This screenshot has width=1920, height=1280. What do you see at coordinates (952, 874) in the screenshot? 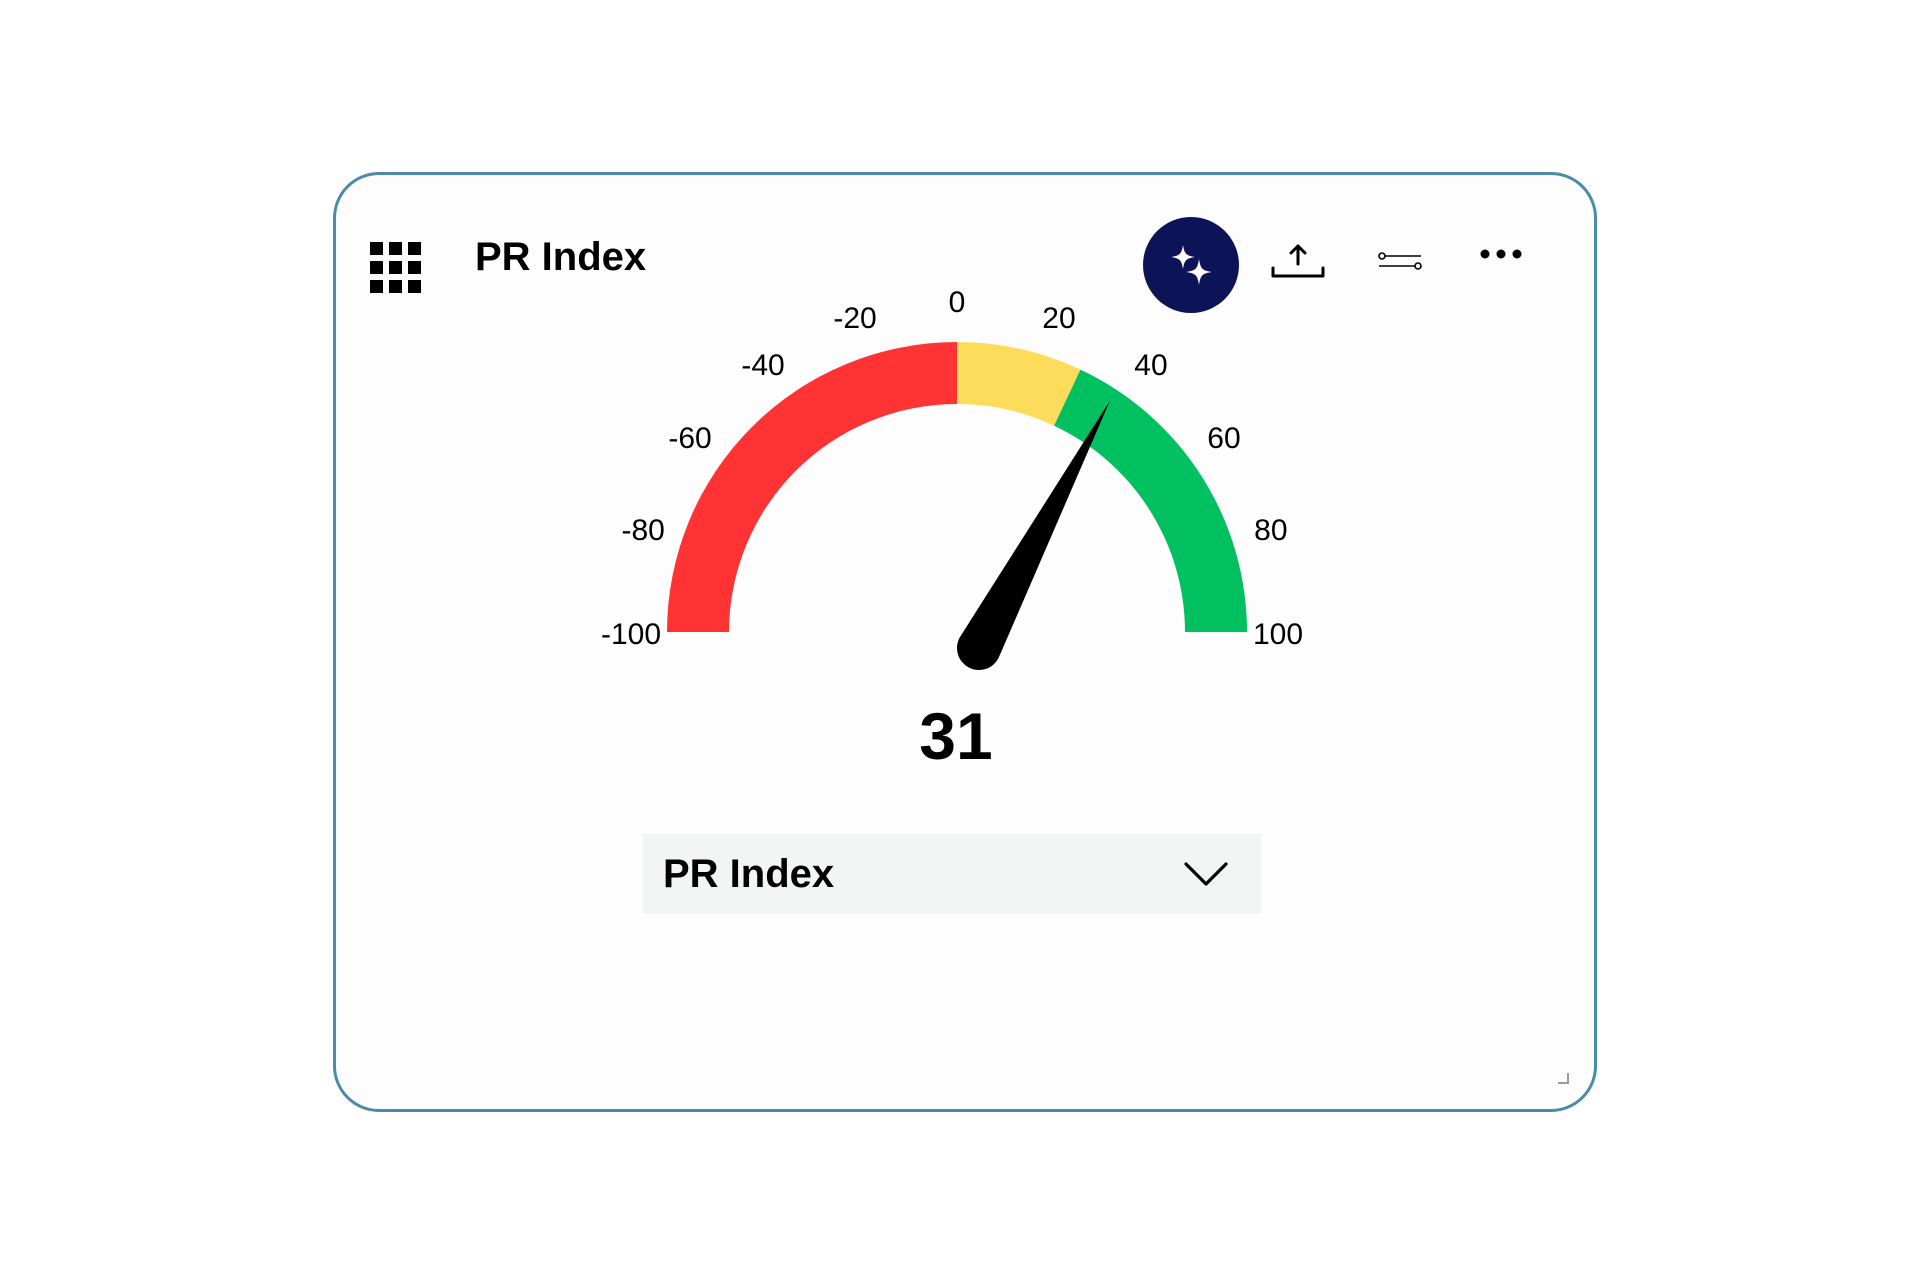
I see `metric-select-dropdown: PR Index` at bounding box center [952, 874].